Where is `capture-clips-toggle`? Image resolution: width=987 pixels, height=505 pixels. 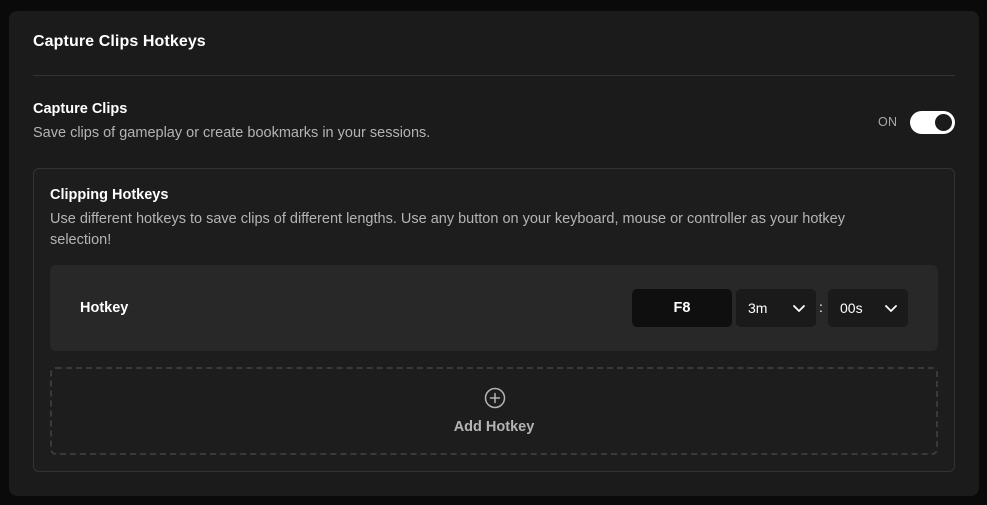 capture-clips-toggle is located at coordinates (932, 122).